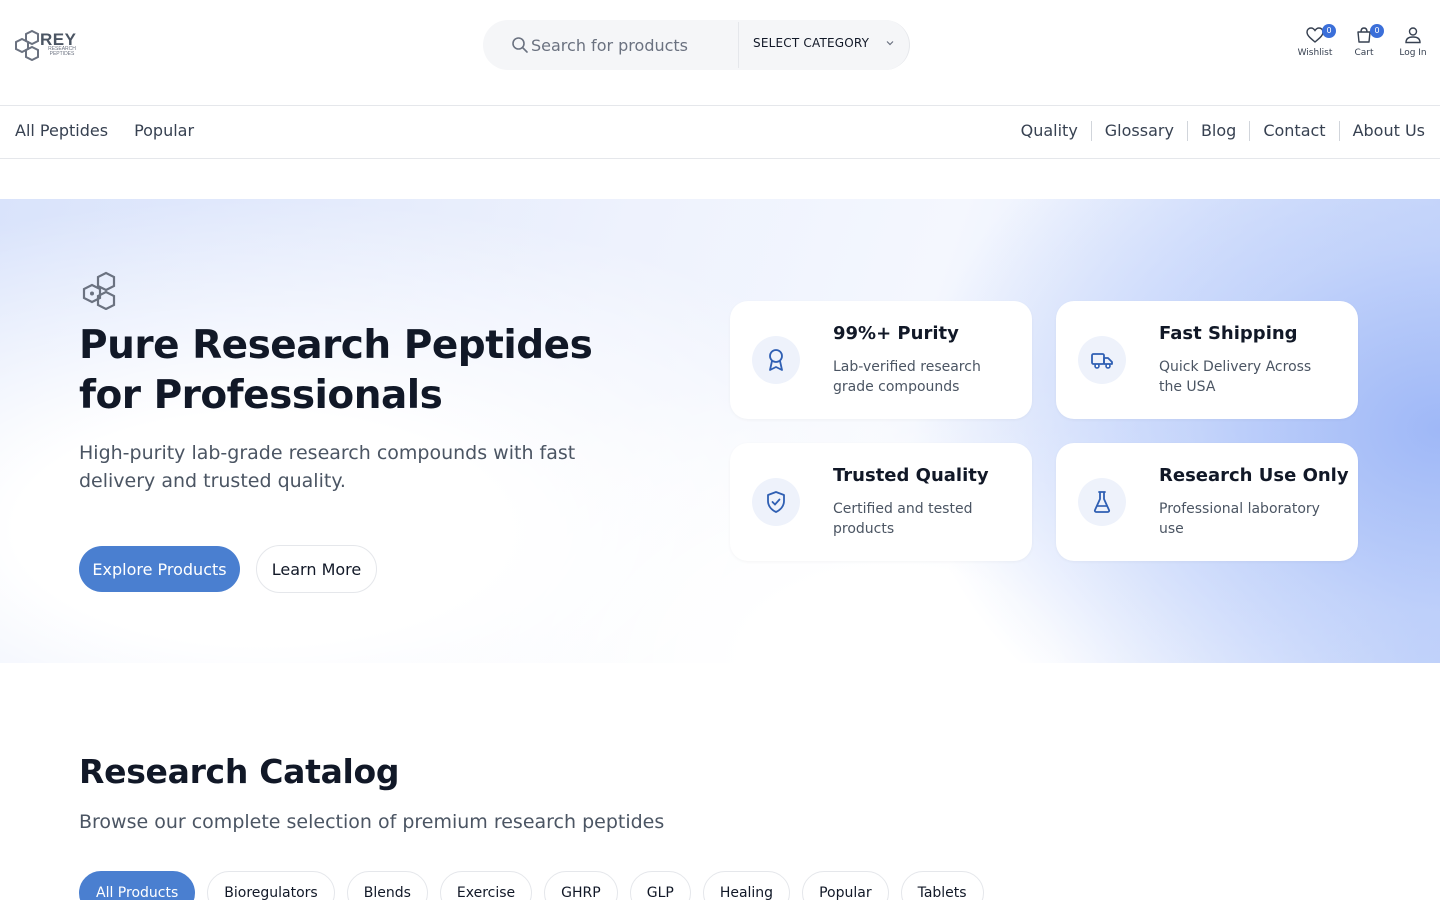 This screenshot has width=1440, height=900. I want to click on login-label: Log In, so click(1413, 53).